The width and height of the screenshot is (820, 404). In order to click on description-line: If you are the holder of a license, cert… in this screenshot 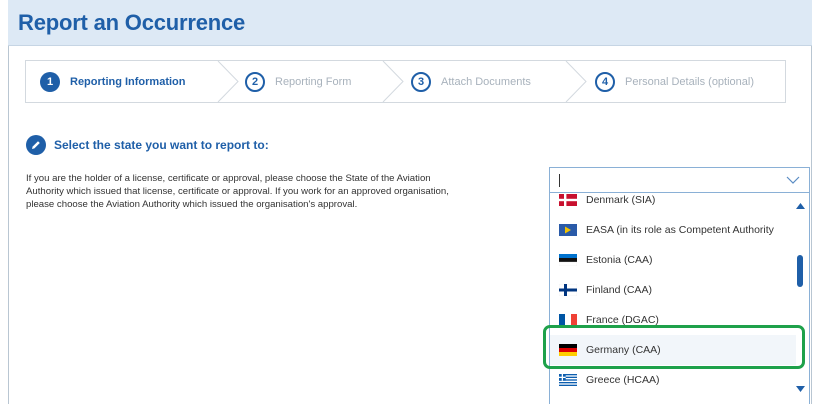, I will do `click(228, 178)`.